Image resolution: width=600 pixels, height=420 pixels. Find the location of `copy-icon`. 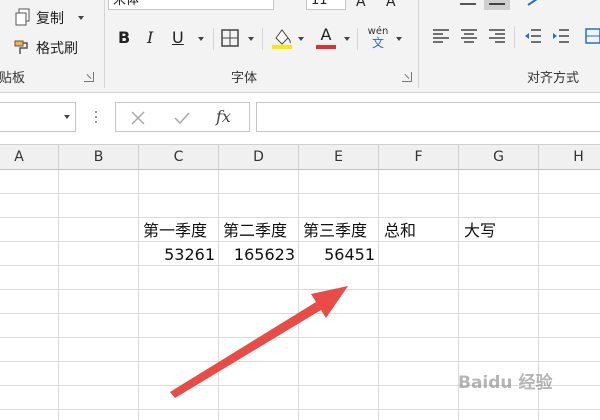

copy-icon is located at coordinates (23, 17).